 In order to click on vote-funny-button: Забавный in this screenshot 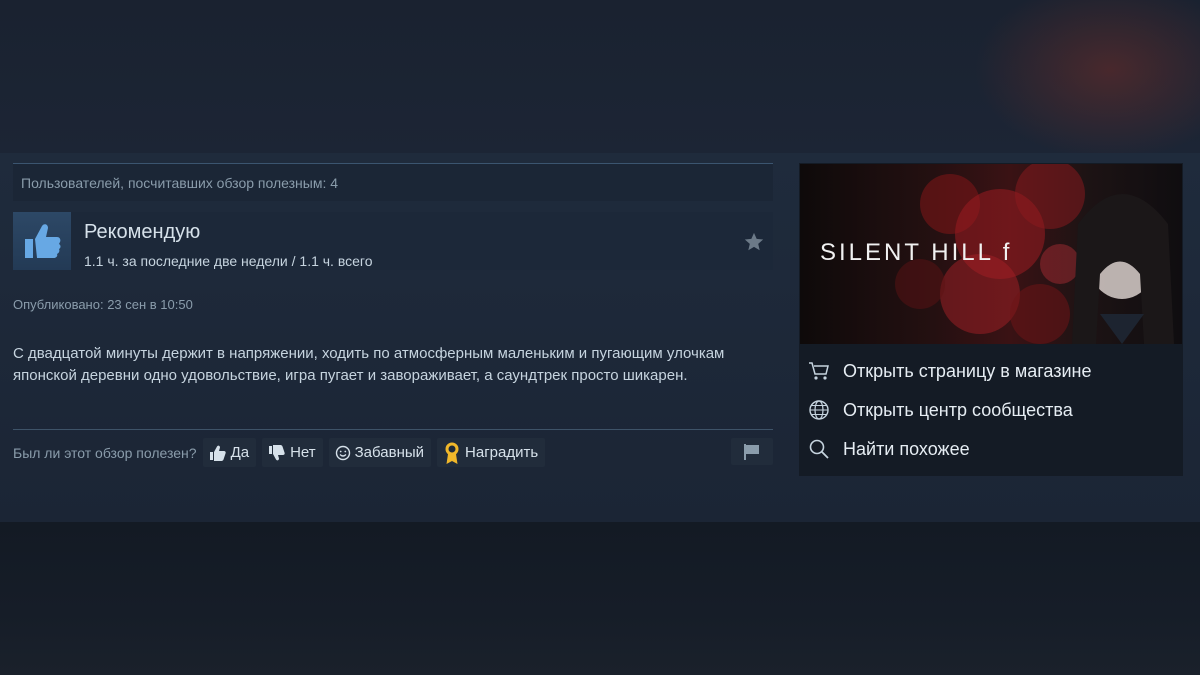, I will do `click(380, 452)`.